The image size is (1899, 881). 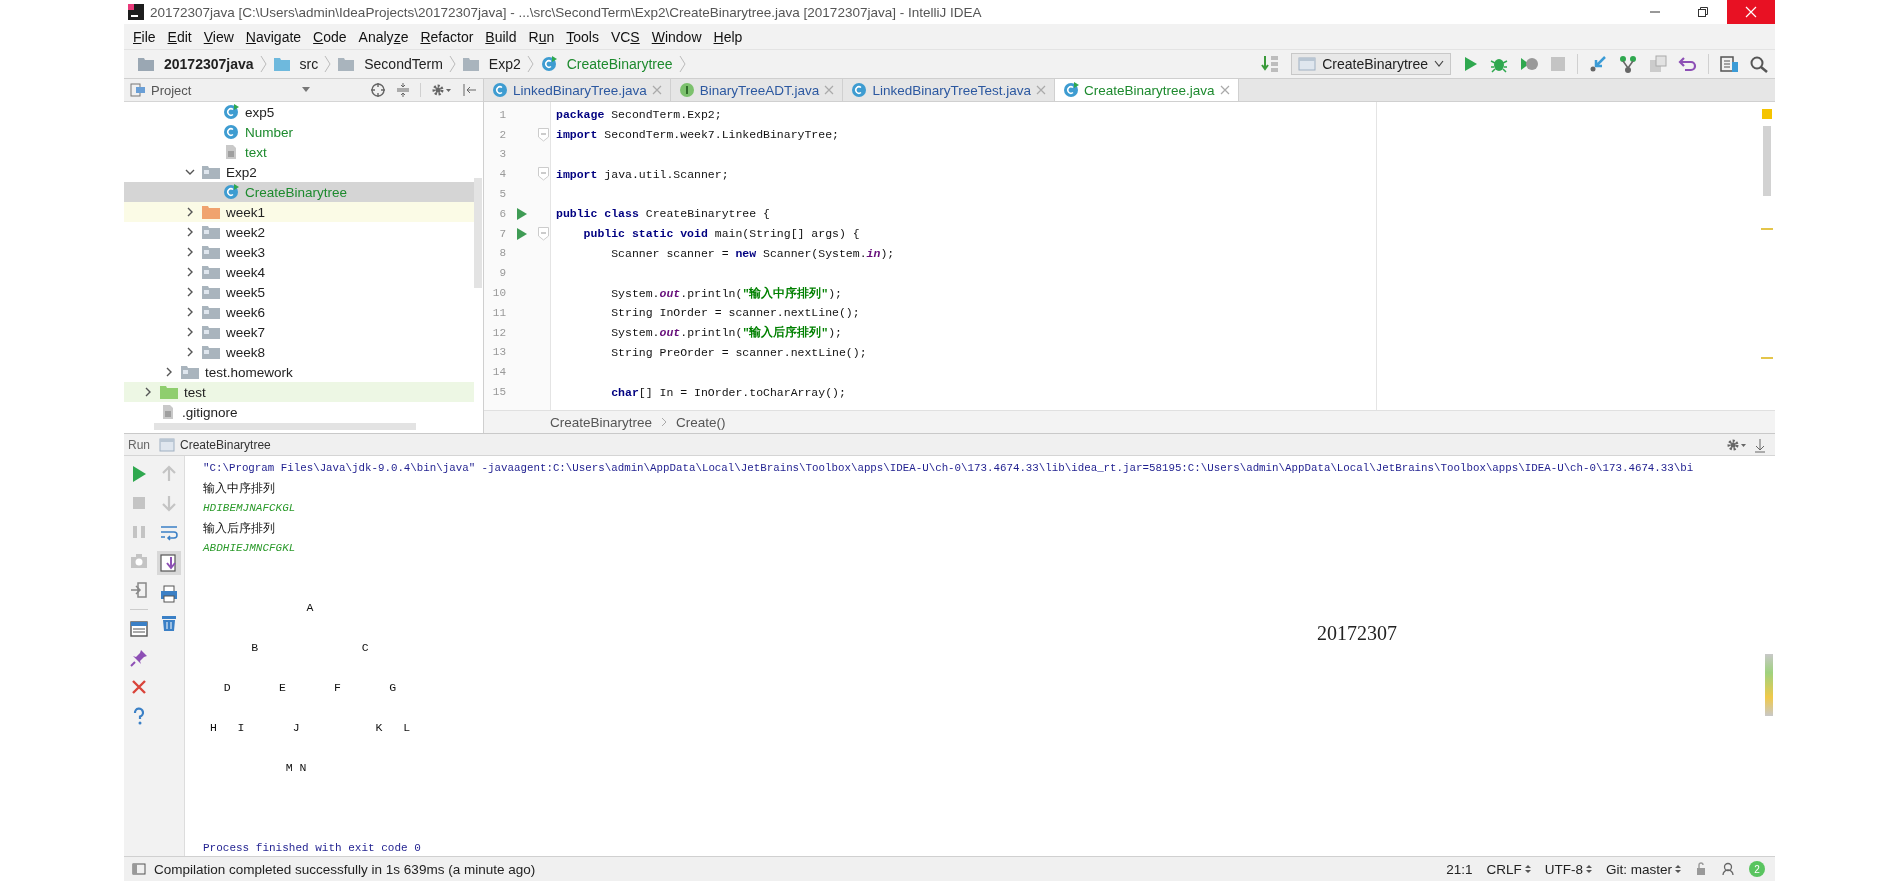 I want to click on code-line: public static void main(String[] args) {, so click(x=721, y=234).